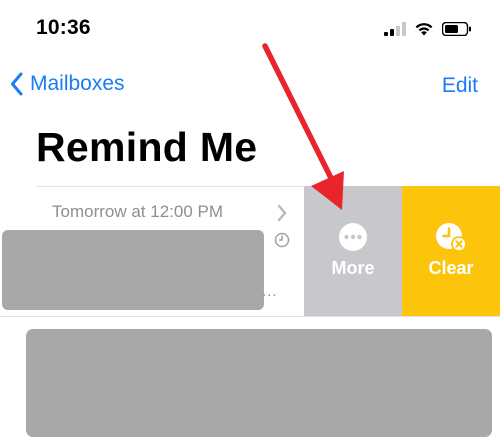 Image resolution: width=500 pixels, height=448 pixels. Describe the element at coordinates (138, 211) in the screenshot. I see `message-date: Tomorrow at 12:00 PM` at that location.